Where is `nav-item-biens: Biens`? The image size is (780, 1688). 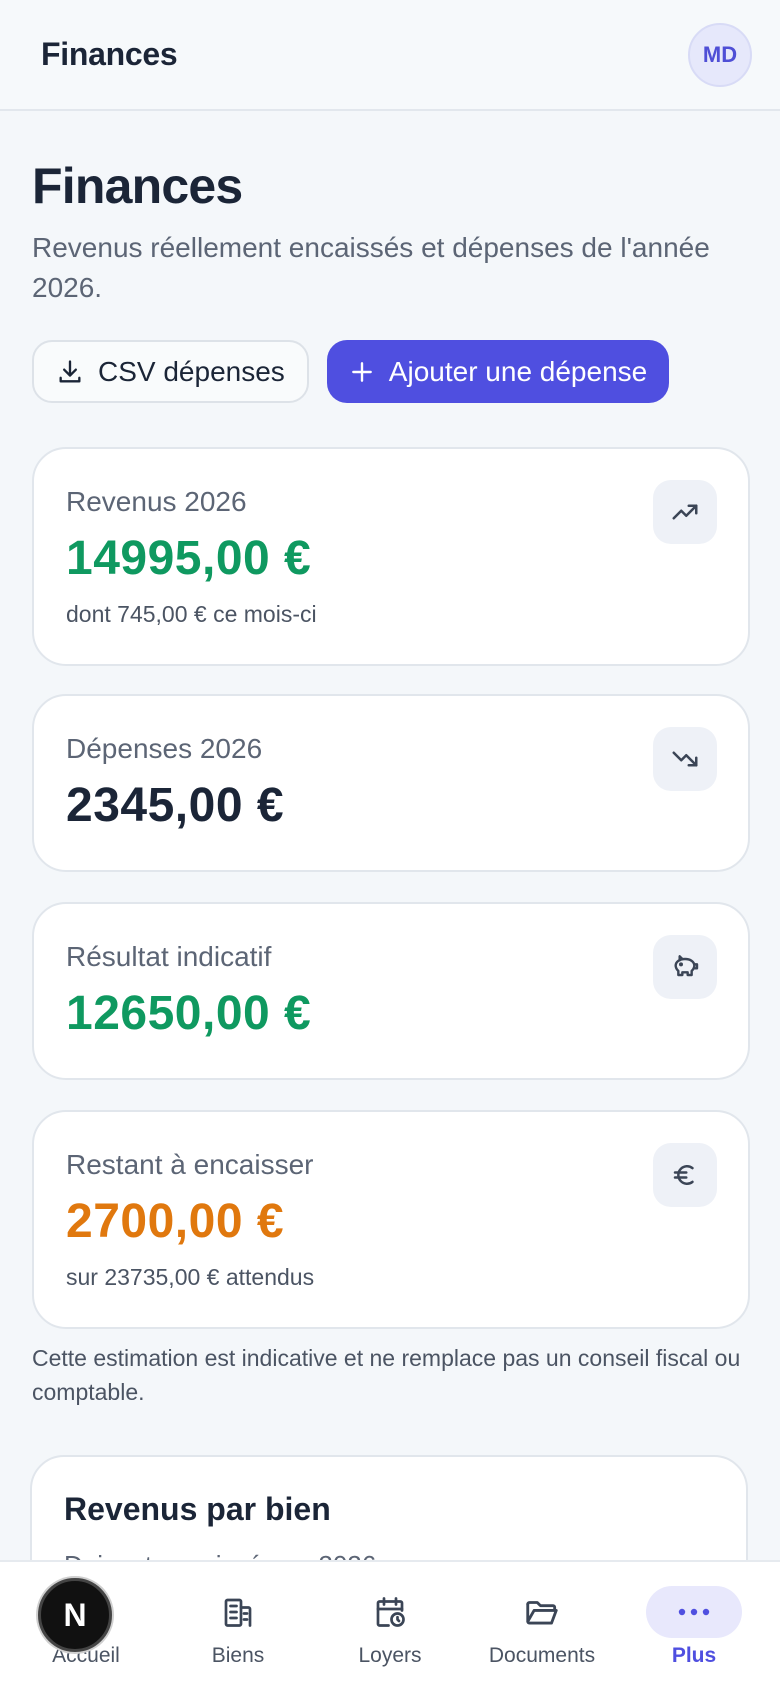
nav-item-biens: Biens is located at coordinates (238, 1627).